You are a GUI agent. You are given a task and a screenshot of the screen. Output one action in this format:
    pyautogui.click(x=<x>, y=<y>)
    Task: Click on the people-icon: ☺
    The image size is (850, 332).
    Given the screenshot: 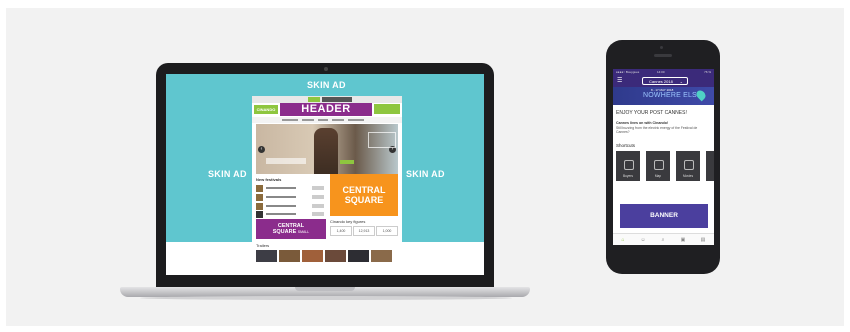 What is the action you would take?
    pyautogui.click(x=643, y=240)
    